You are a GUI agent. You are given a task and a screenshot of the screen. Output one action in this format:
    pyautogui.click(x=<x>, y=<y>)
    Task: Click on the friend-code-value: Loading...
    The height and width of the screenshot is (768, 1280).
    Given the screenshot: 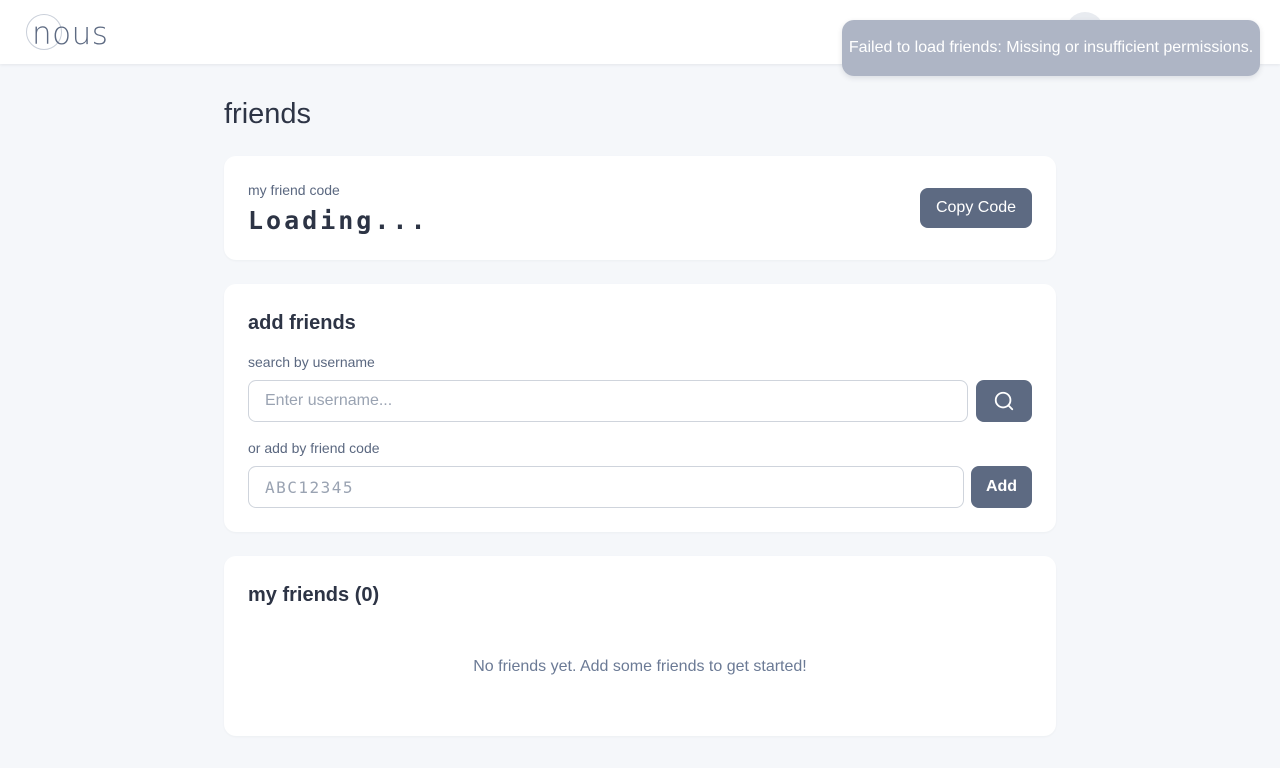 What is the action you would take?
    pyautogui.click(x=338, y=220)
    